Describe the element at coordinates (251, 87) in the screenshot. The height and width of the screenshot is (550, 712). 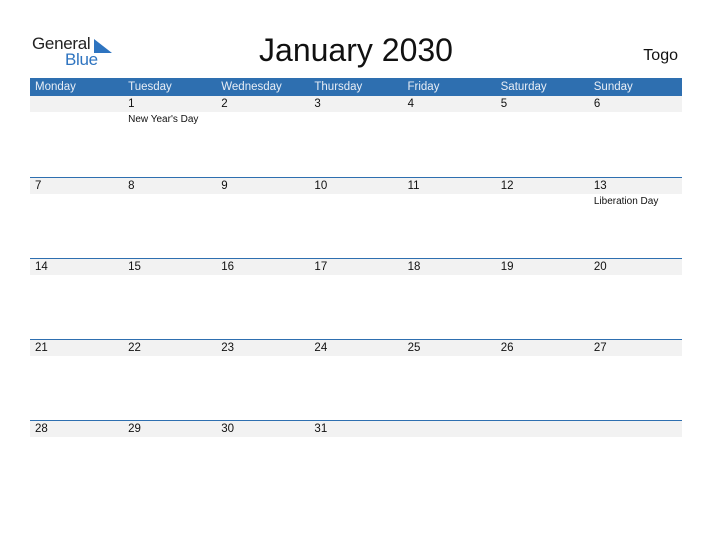
I see `weekday-wednesday: Wednesday` at that location.